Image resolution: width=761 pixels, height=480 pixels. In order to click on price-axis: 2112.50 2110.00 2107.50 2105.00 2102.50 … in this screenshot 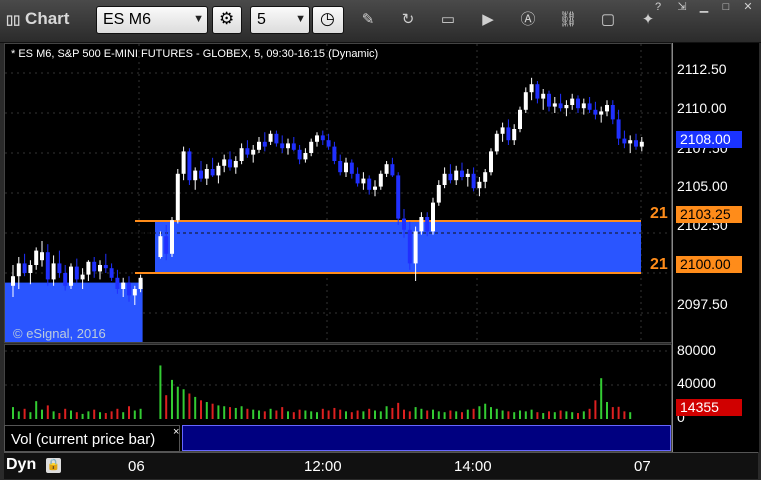, I will do `click(715, 247)`.